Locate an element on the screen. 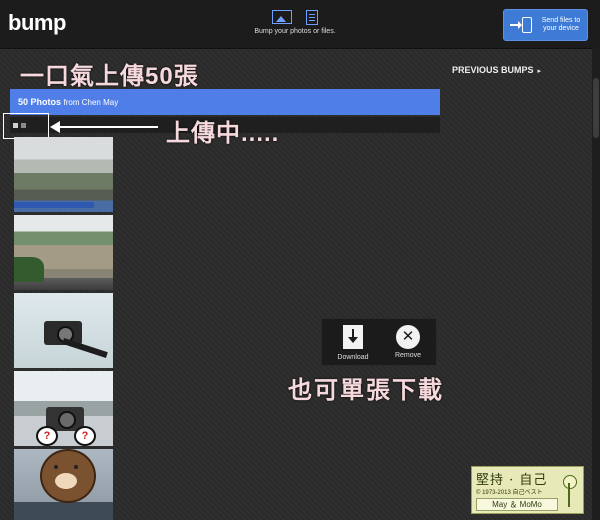  watermark-names: May ＆ MoMo is located at coordinates (517, 504).